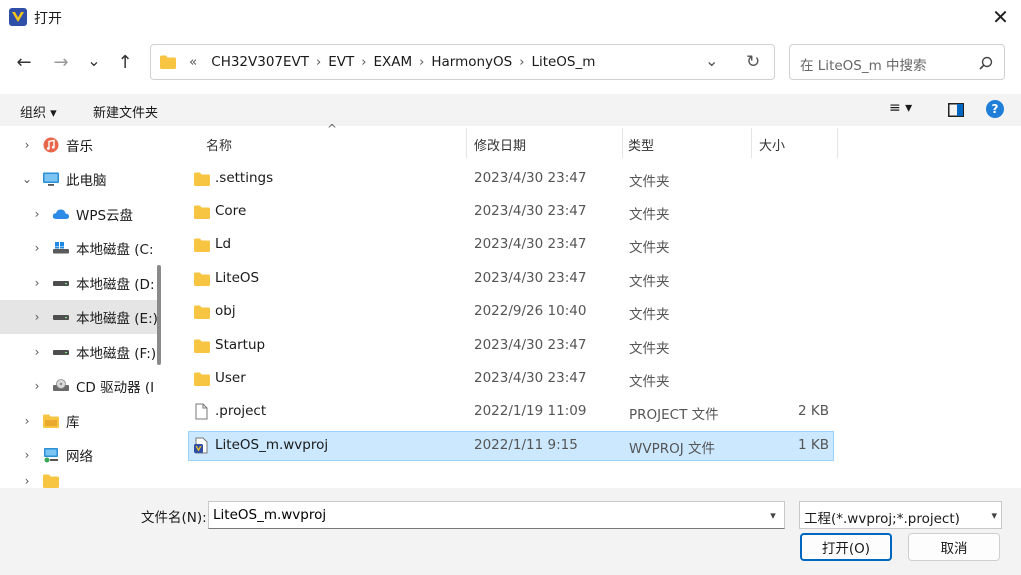 This screenshot has height=575, width=1021. I want to click on file-date: 2022/1/11 9:15, so click(526, 445).